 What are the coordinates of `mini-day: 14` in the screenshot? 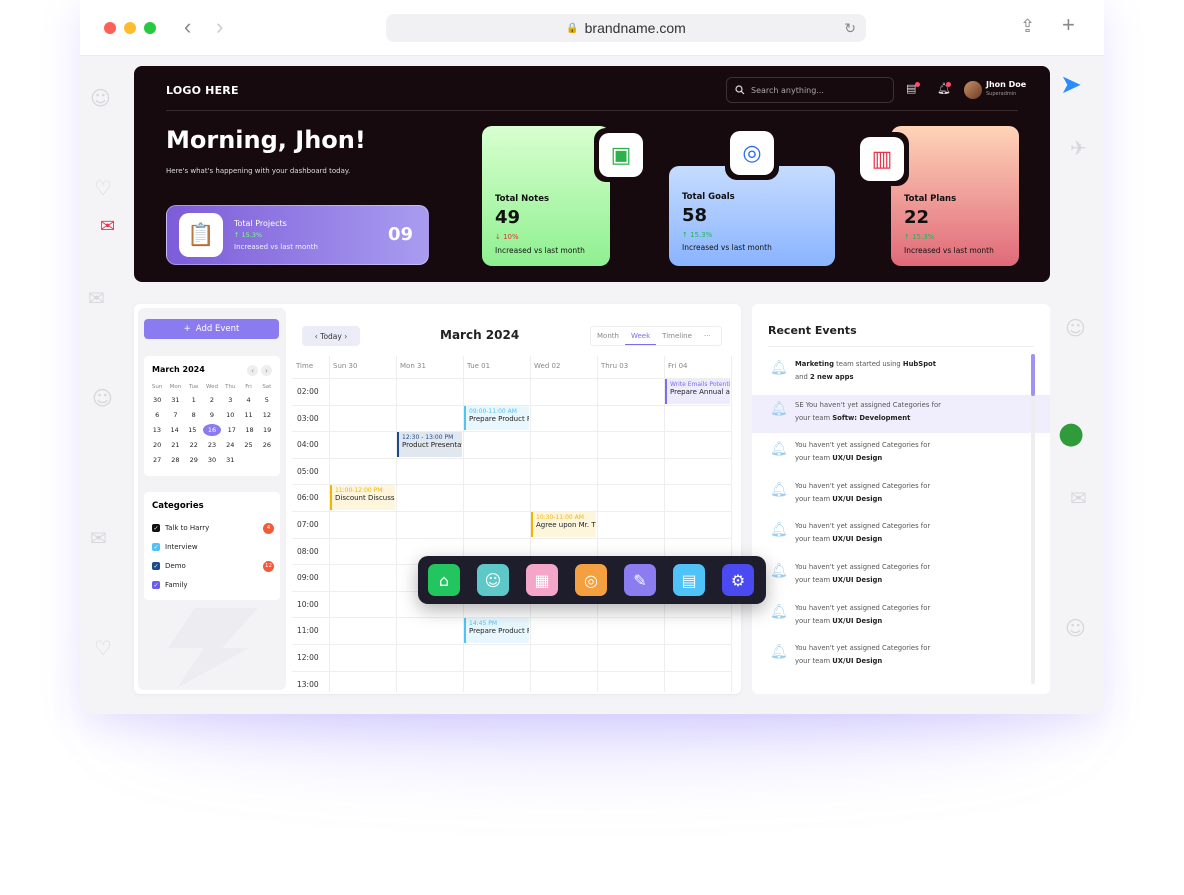 It's located at (175, 430).